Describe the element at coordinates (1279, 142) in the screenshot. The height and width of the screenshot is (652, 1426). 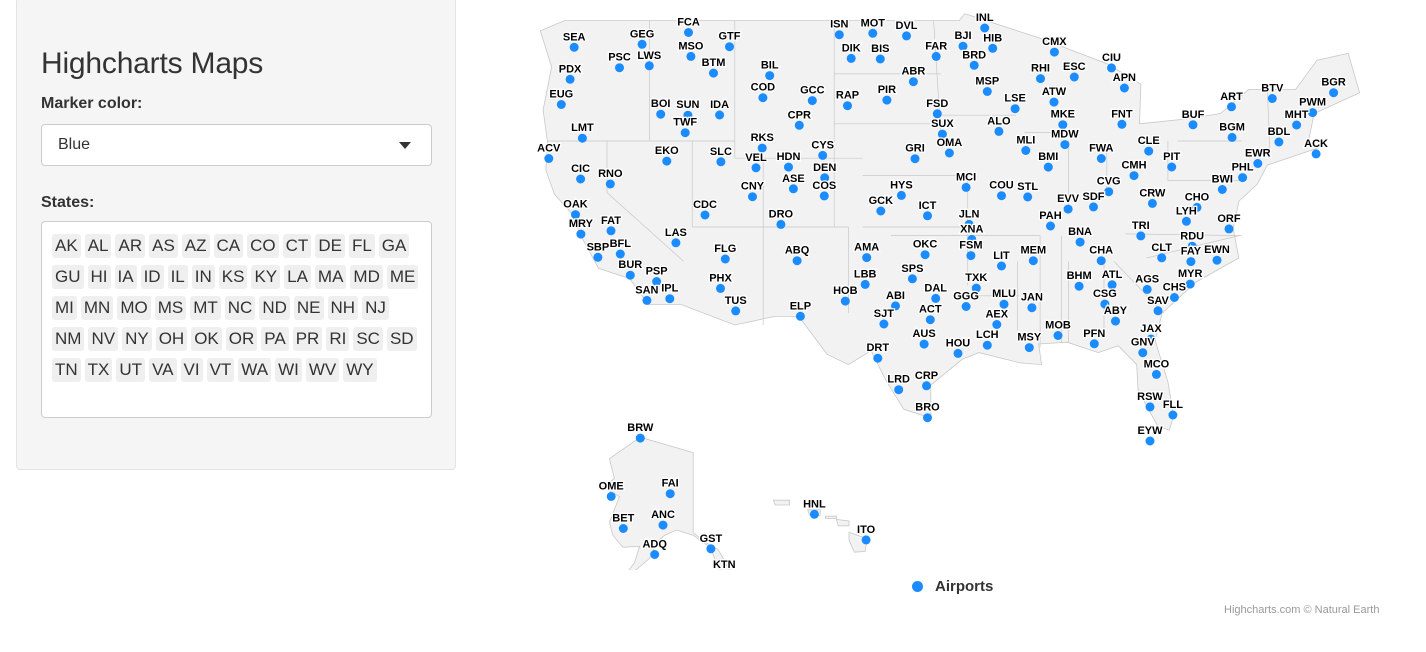
I see `airport-marker-bdl` at that location.